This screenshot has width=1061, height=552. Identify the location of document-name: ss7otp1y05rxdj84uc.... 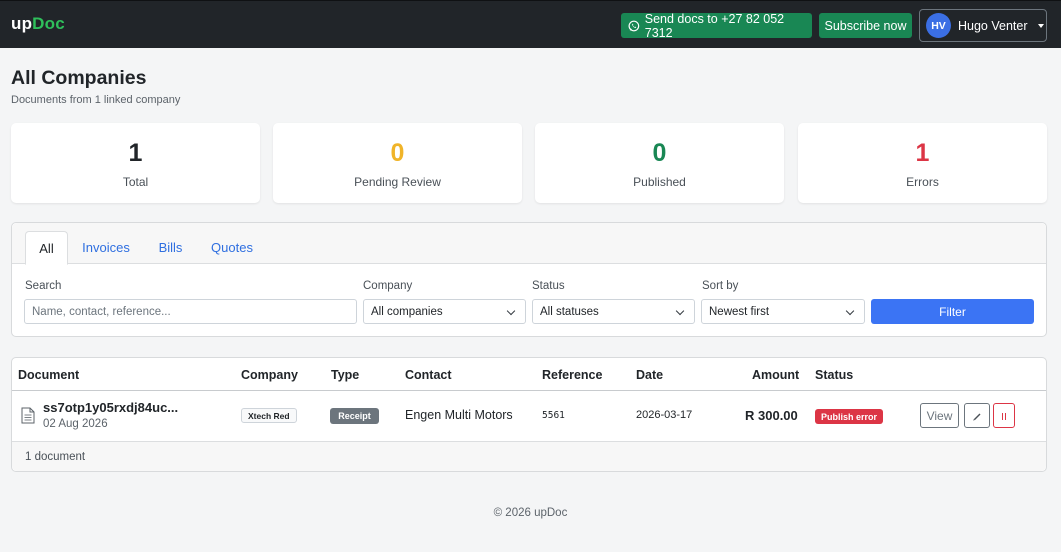
(110, 407).